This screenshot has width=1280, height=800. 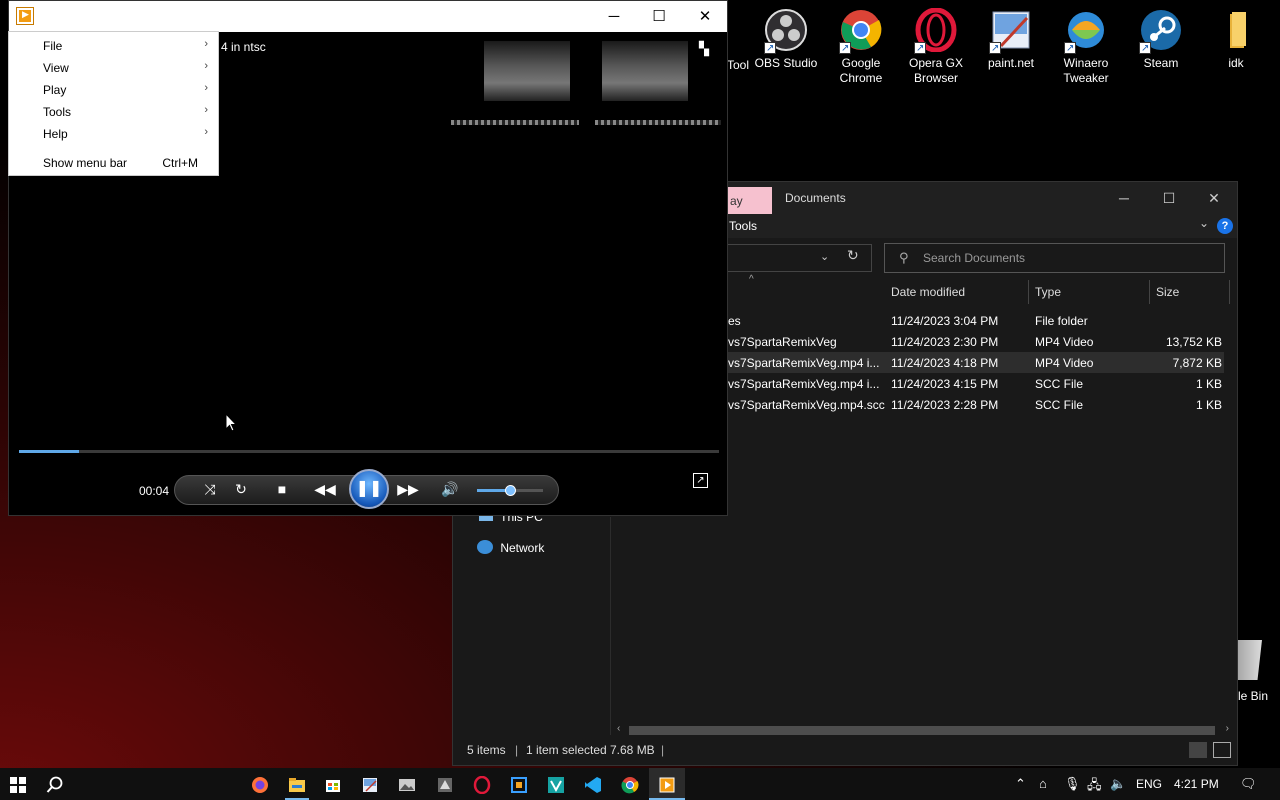 I want to click on desktop-icon-label: idk, so click(x=1236, y=63).